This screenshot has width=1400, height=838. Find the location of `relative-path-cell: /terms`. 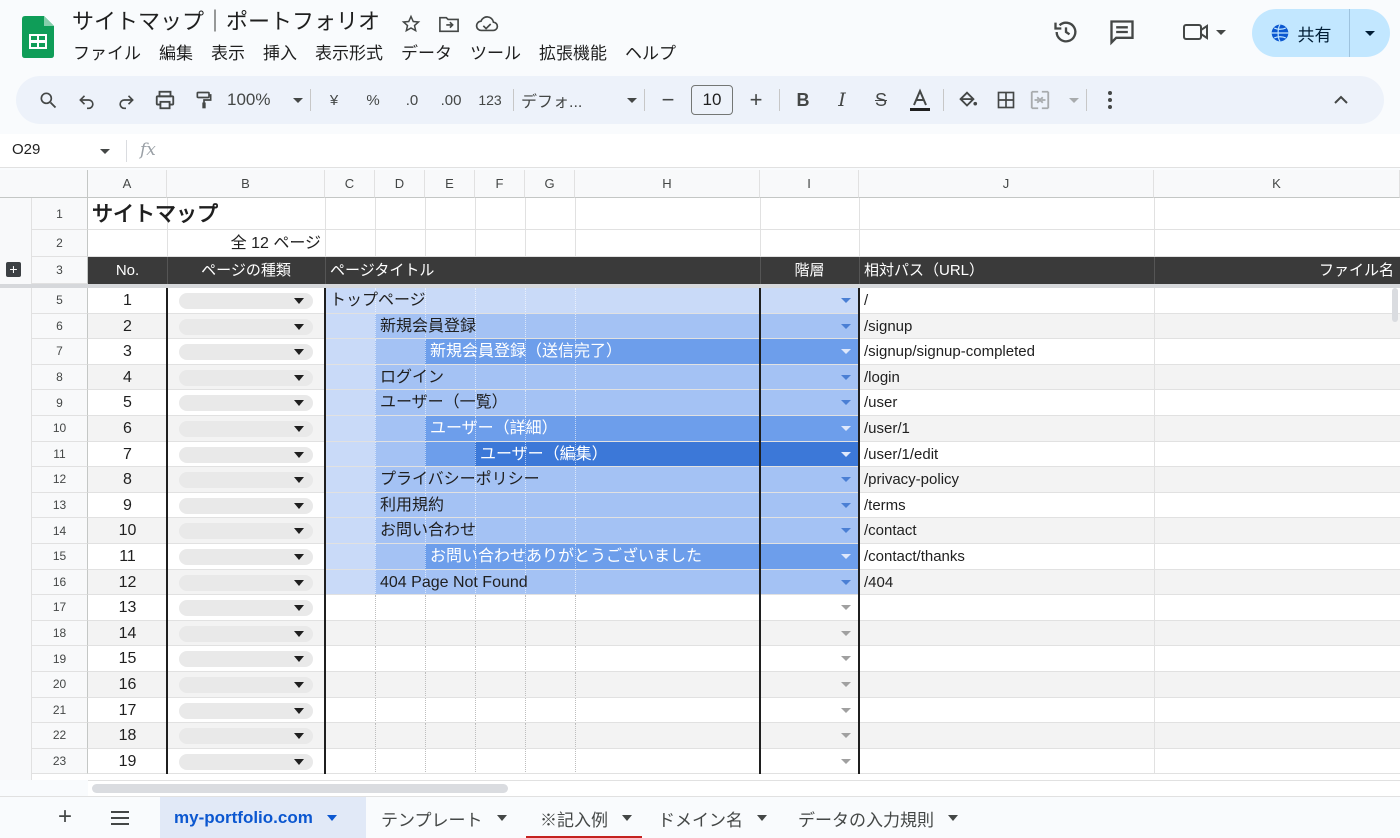

relative-path-cell: /terms is located at coordinates (1006, 506).